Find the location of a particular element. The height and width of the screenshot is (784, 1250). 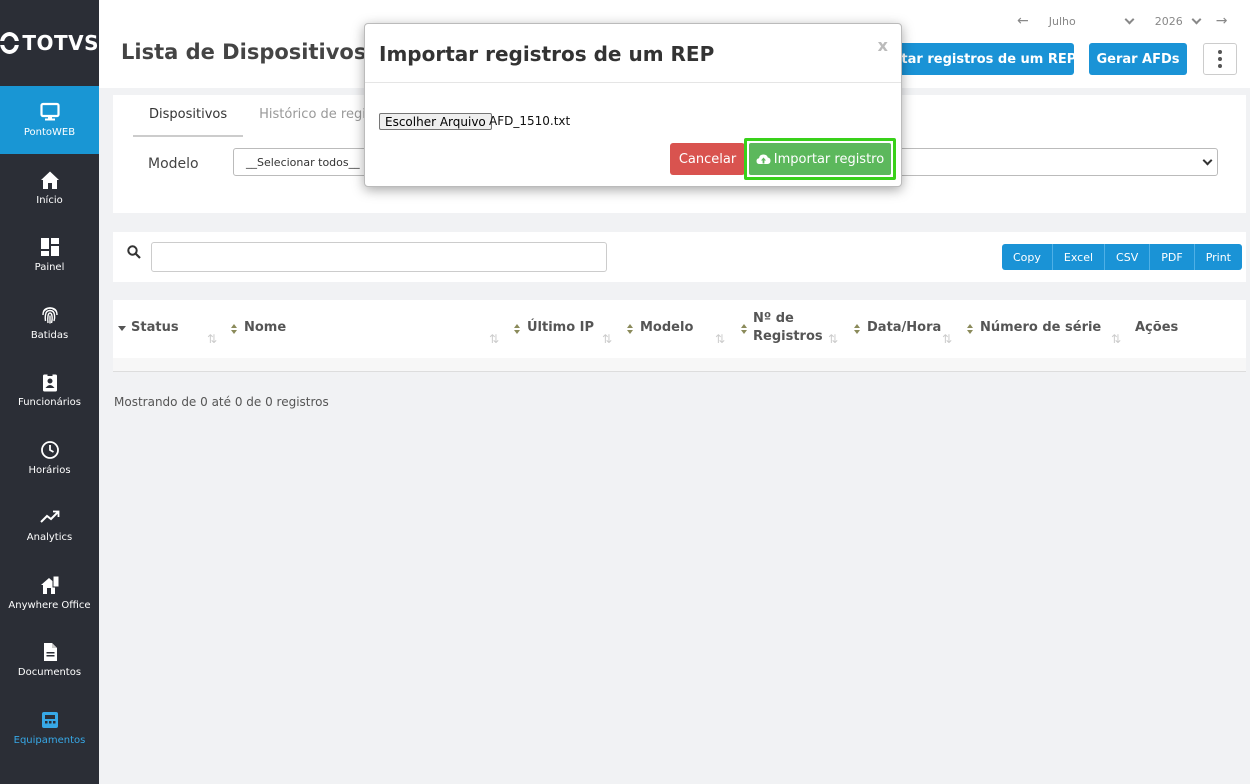

import-button-highlight: Importar registro is located at coordinates (820, 159).